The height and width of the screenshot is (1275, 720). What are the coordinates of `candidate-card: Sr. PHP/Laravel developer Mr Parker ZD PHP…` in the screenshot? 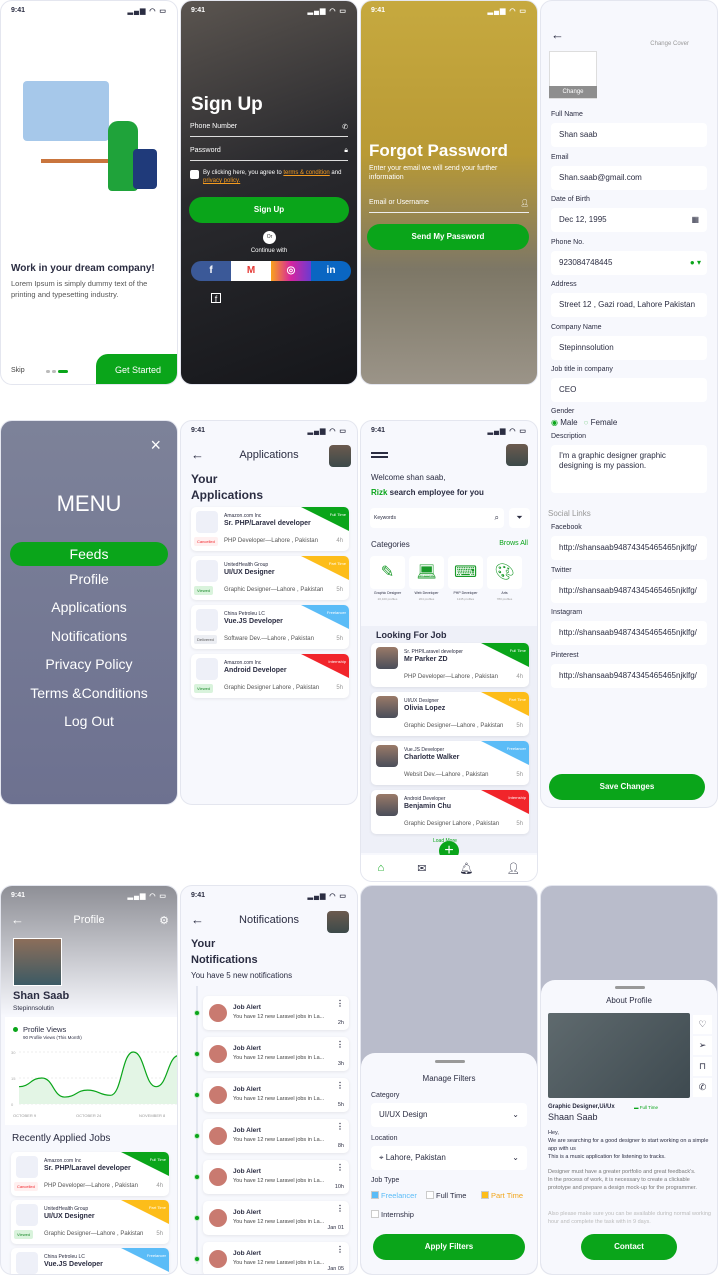 It's located at (450, 665).